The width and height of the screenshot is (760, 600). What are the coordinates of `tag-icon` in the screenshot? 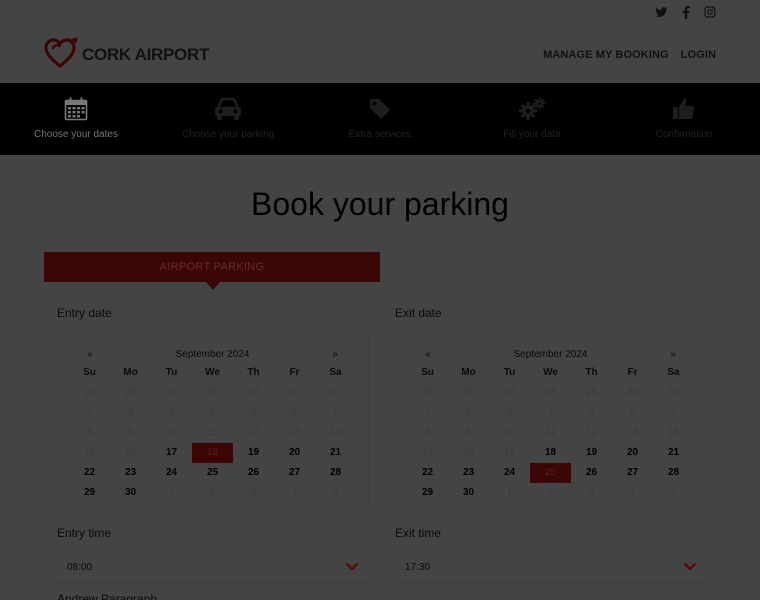 It's located at (380, 109).